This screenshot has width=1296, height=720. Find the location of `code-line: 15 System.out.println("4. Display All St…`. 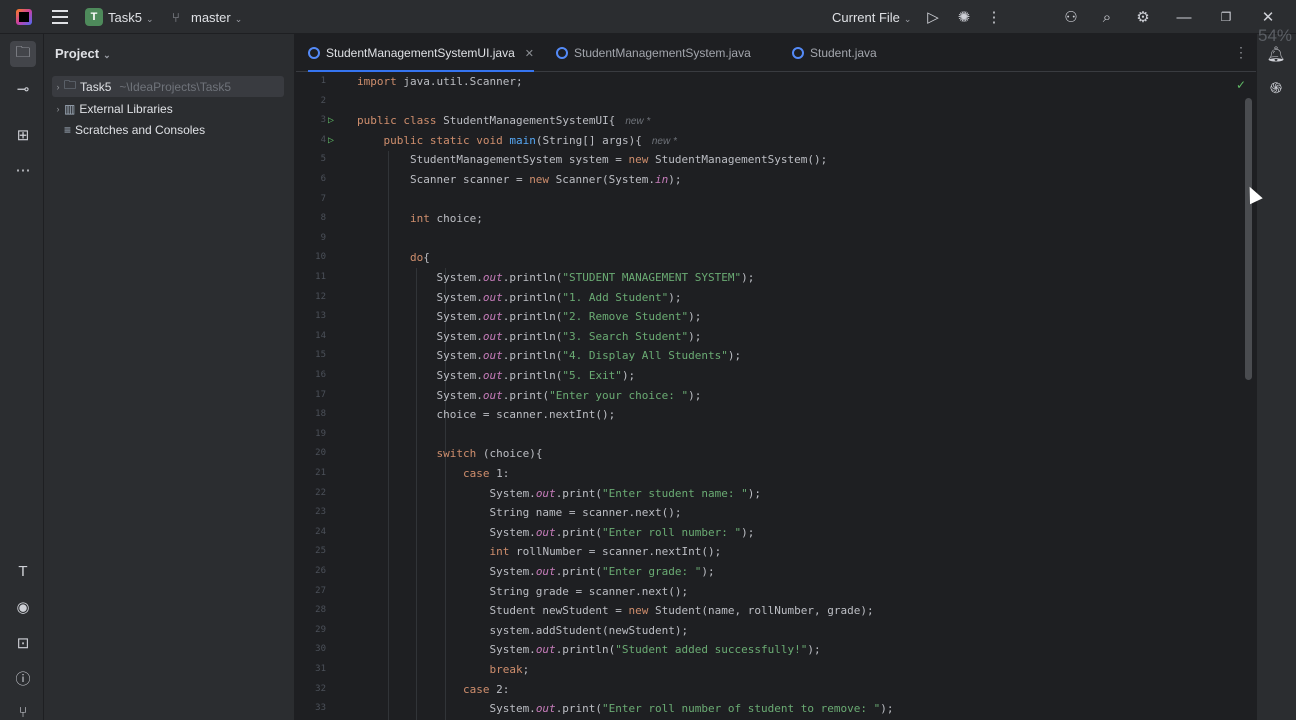

code-line: 15 System.out.println("4. Display All St… is located at coordinates (766, 356).